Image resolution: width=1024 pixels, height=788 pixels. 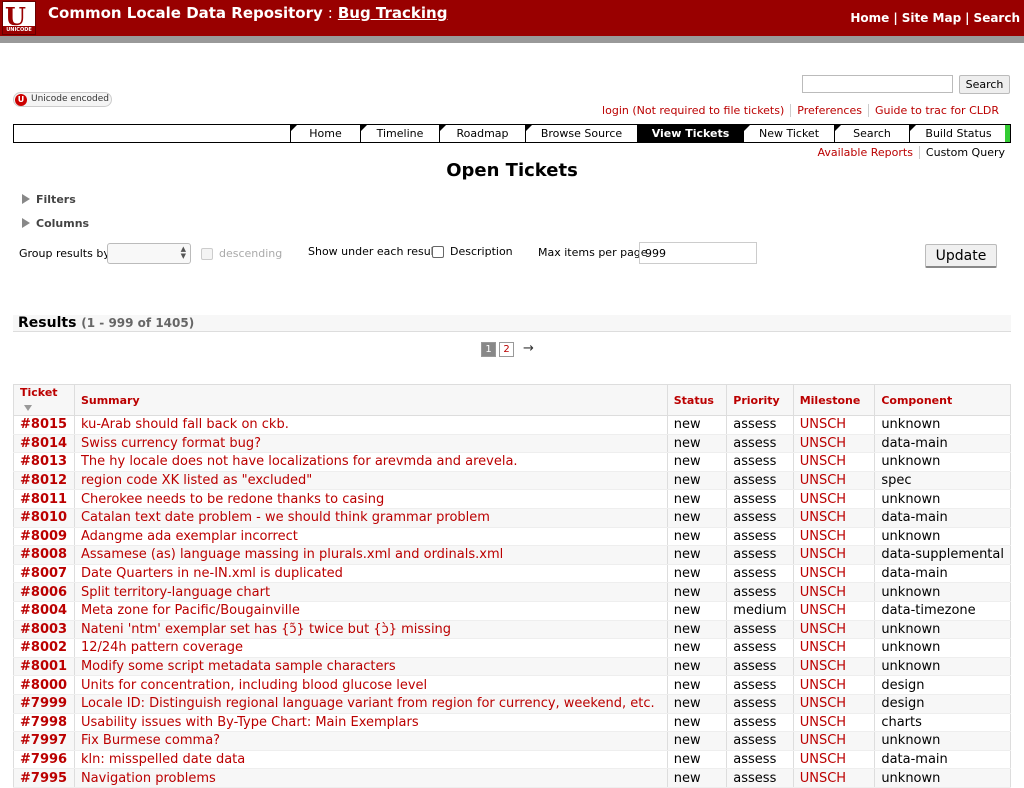 What do you see at coordinates (149, 253) in the screenshot?
I see `group-by-select: ▲ ▼` at bounding box center [149, 253].